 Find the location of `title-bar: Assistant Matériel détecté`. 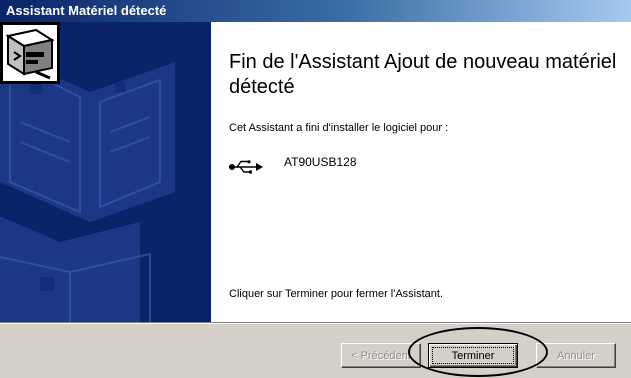

title-bar: Assistant Matériel détecté is located at coordinates (315, 11).